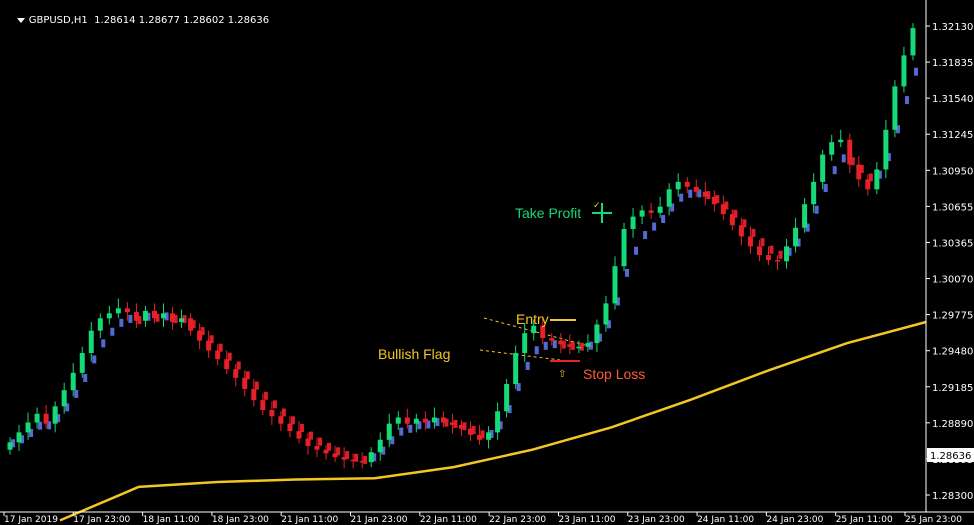  I want to click on price-tick-label: 1.31245, so click(952, 135).